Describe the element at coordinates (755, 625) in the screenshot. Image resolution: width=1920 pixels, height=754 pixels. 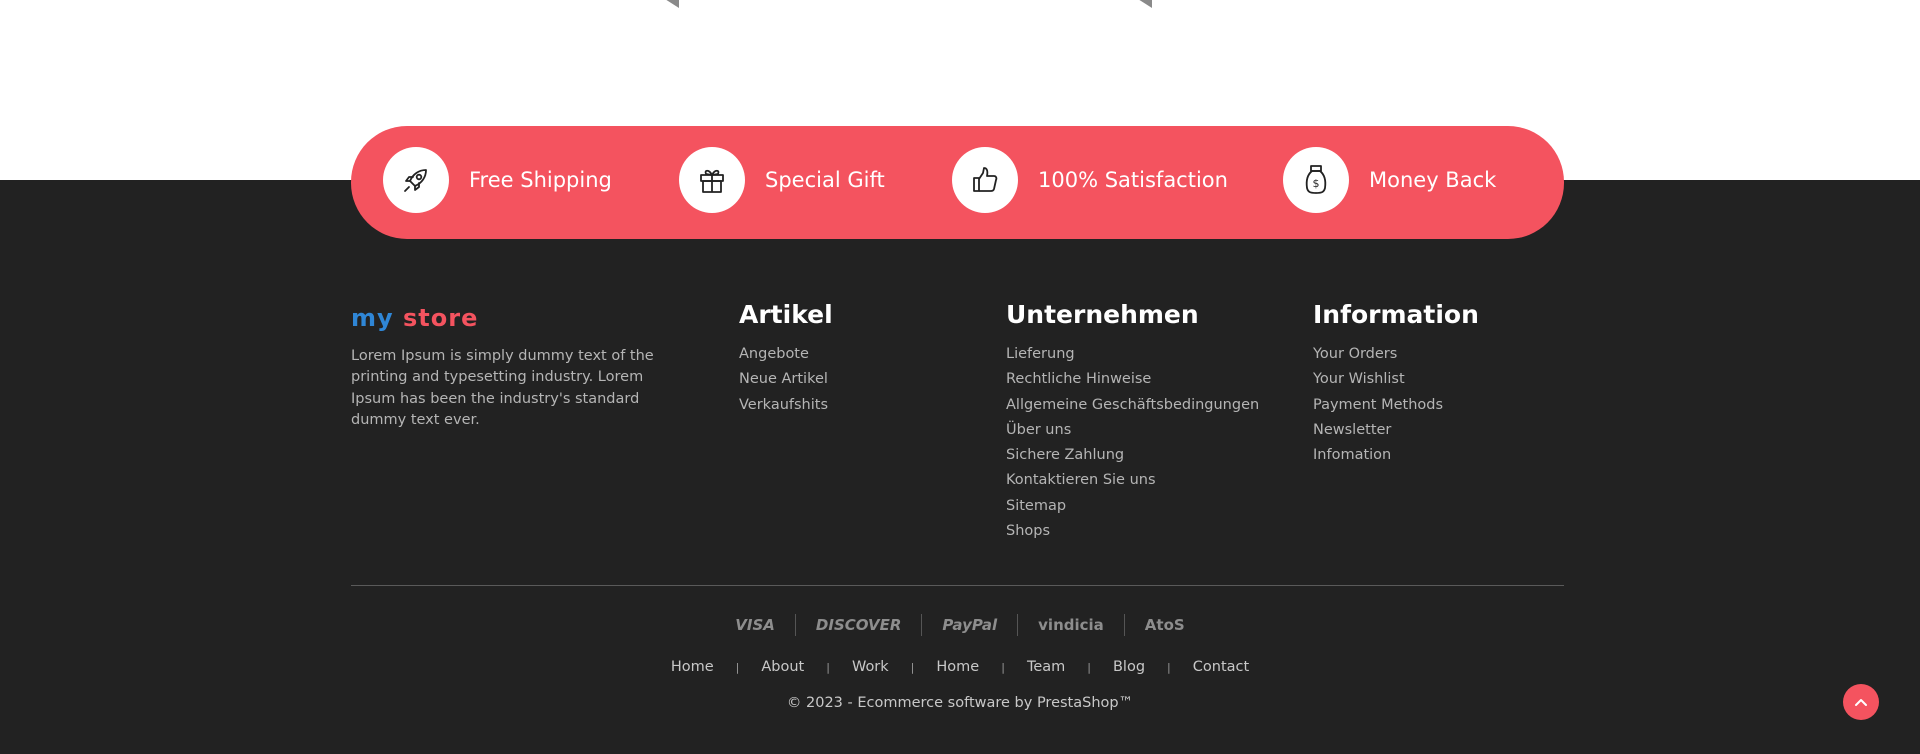
I see `visa-logo: VISA` at that location.